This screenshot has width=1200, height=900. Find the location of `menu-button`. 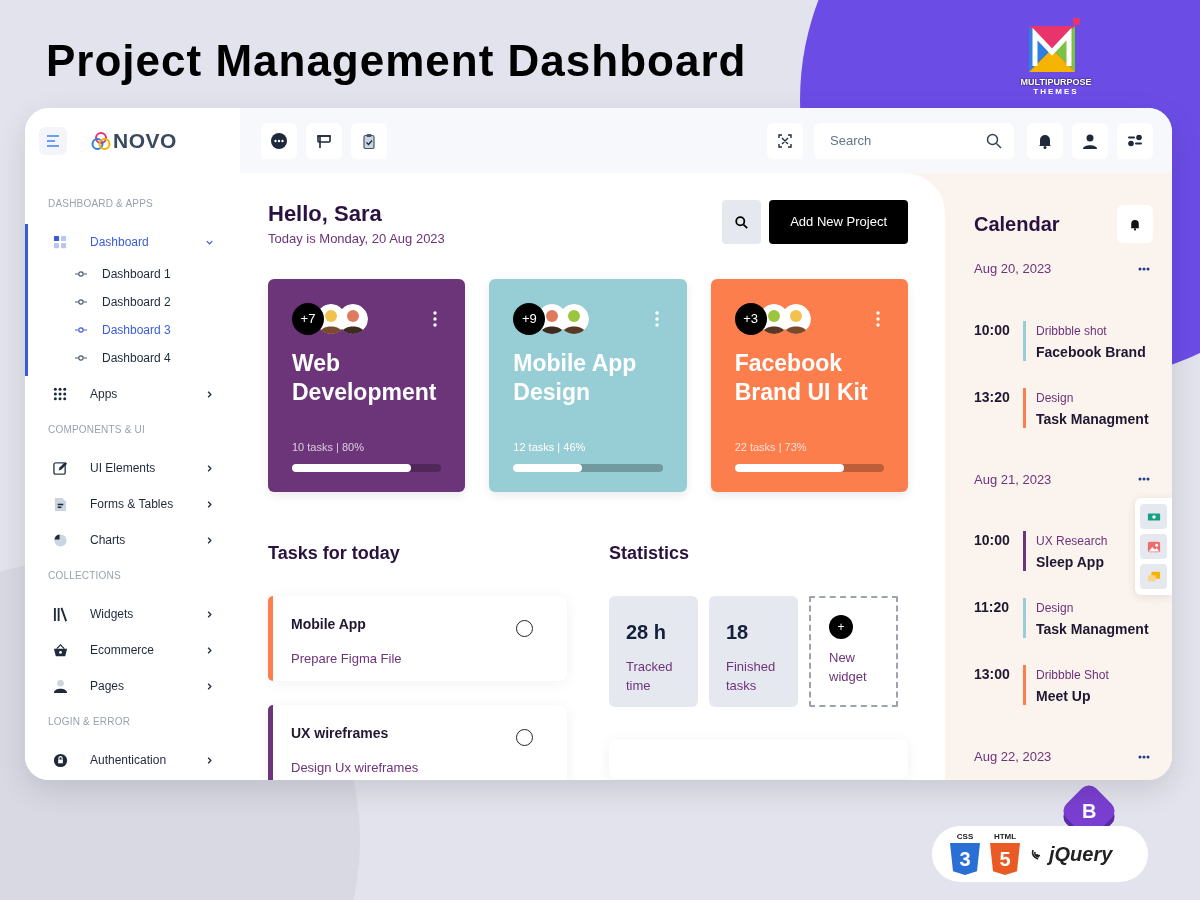

menu-button is located at coordinates (53, 140).